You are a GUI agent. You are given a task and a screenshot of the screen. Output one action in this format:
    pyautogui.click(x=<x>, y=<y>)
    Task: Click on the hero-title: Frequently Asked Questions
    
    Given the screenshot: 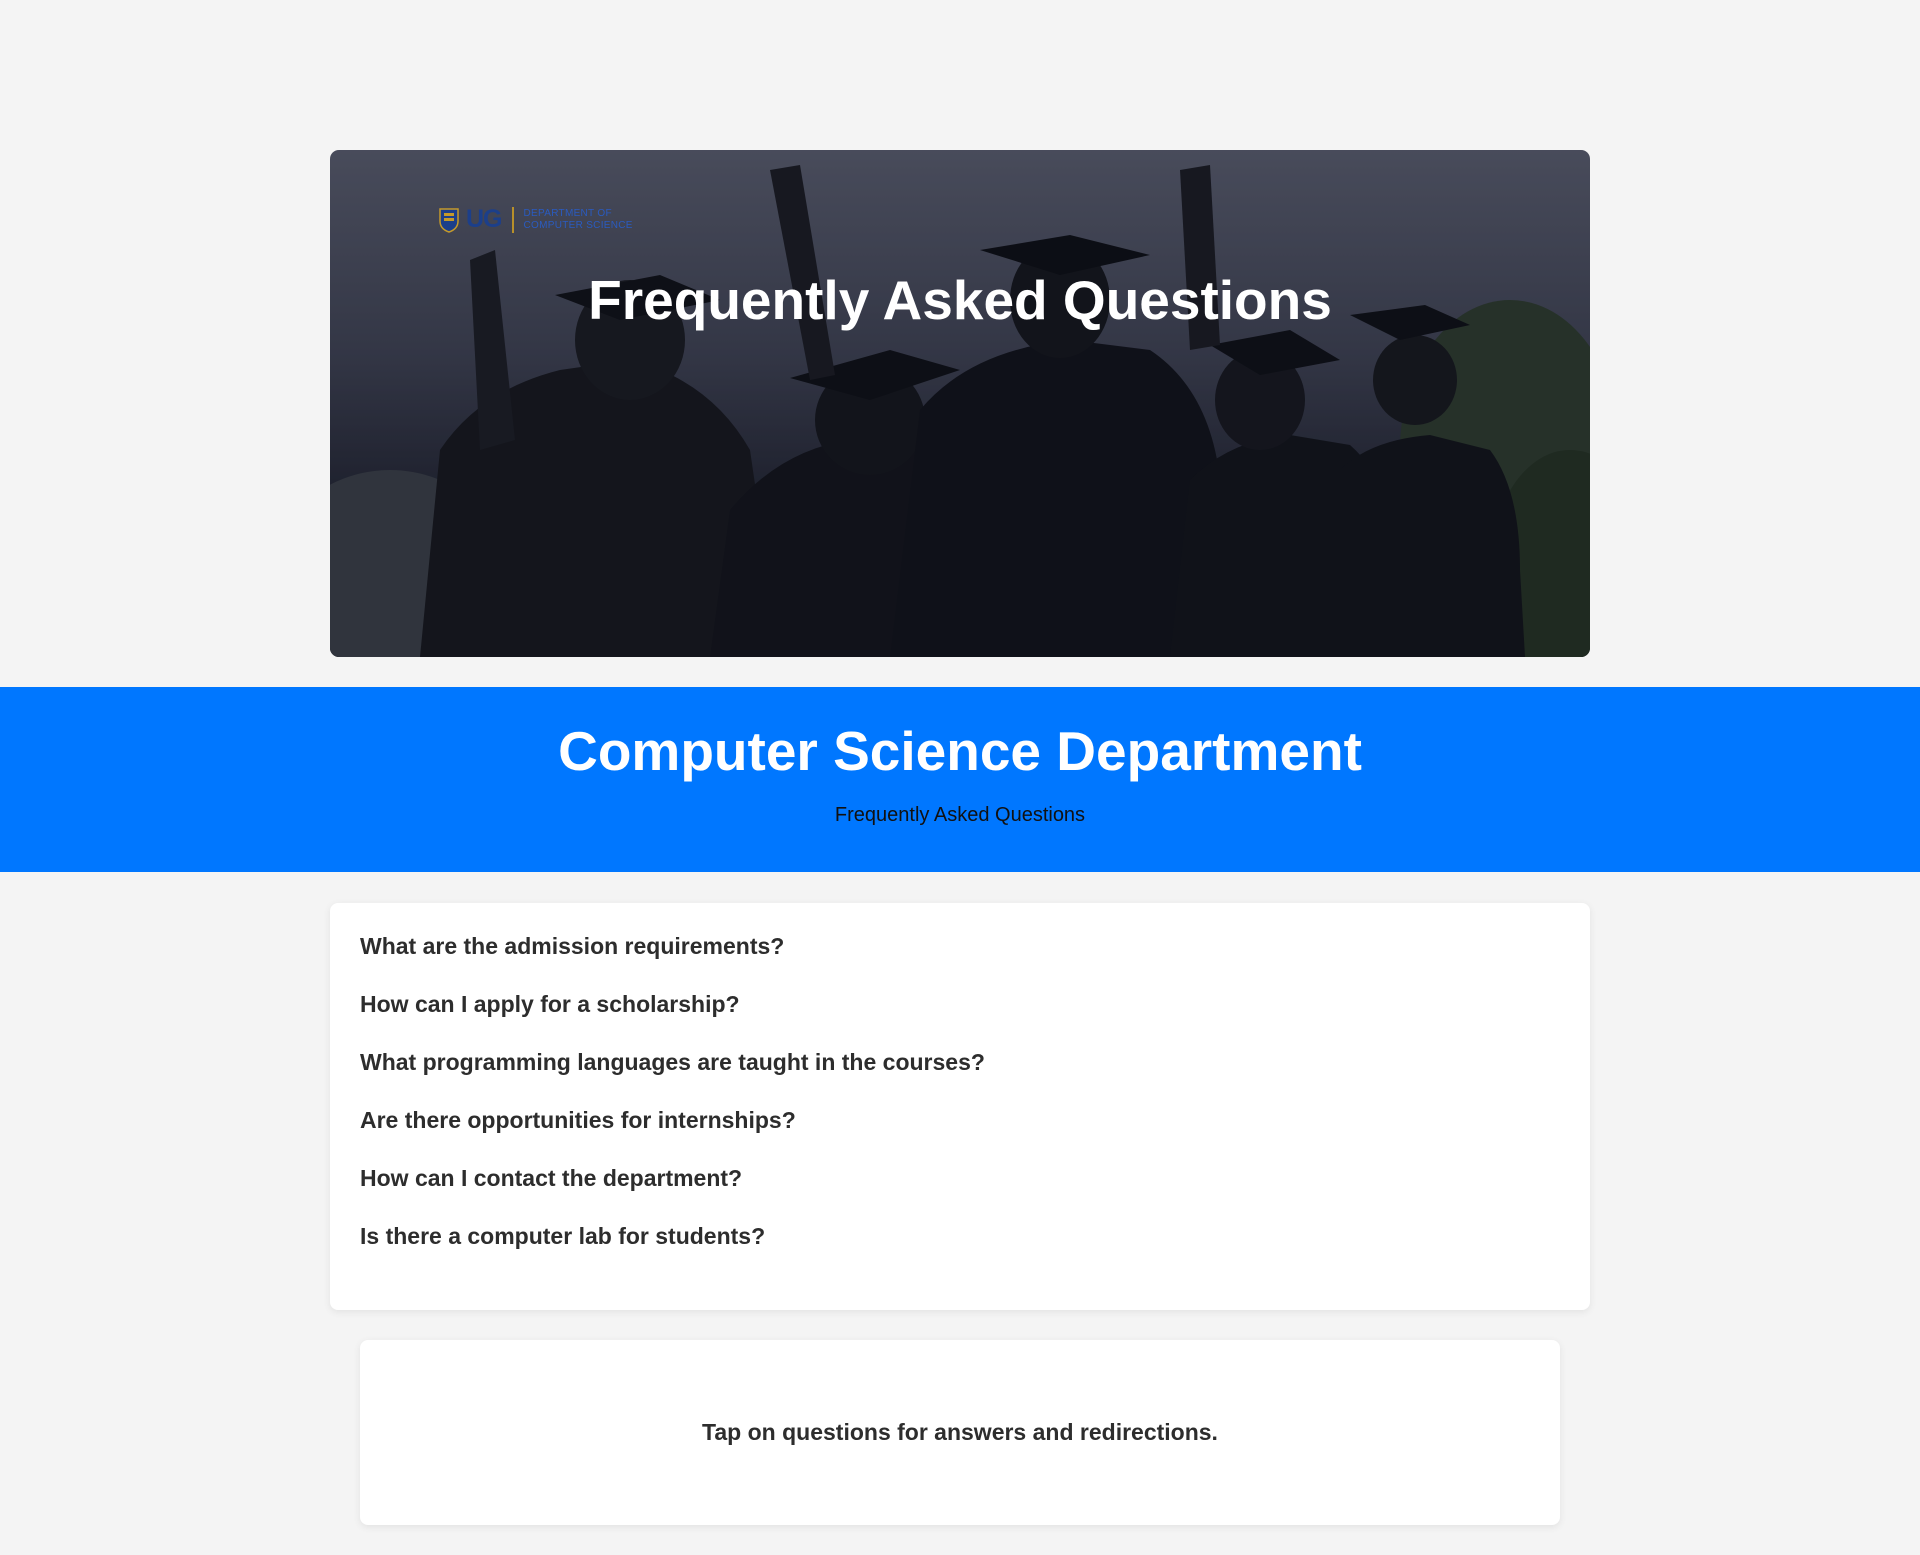 What is the action you would take?
    pyautogui.click(x=960, y=300)
    